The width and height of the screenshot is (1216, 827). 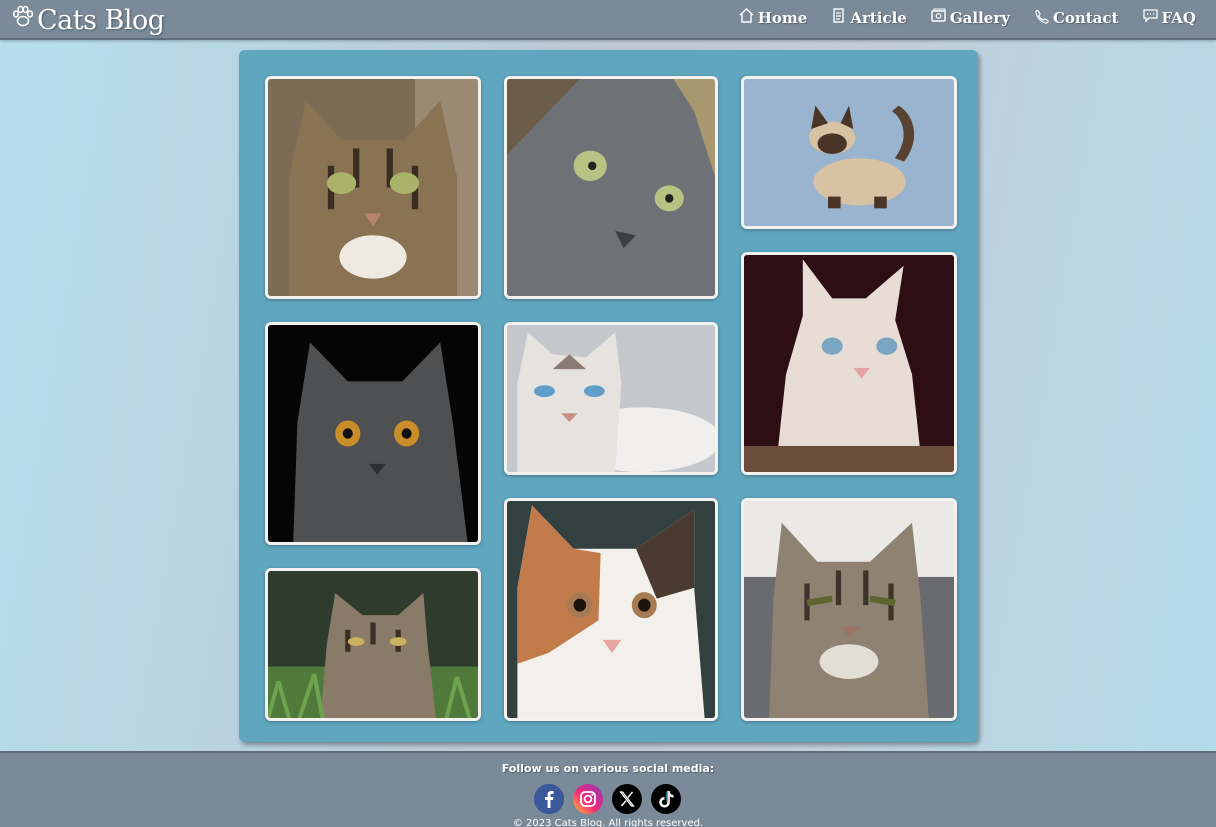 What do you see at coordinates (839, 15) in the screenshot?
I see `article-icon` at bounding box center [839, 15].